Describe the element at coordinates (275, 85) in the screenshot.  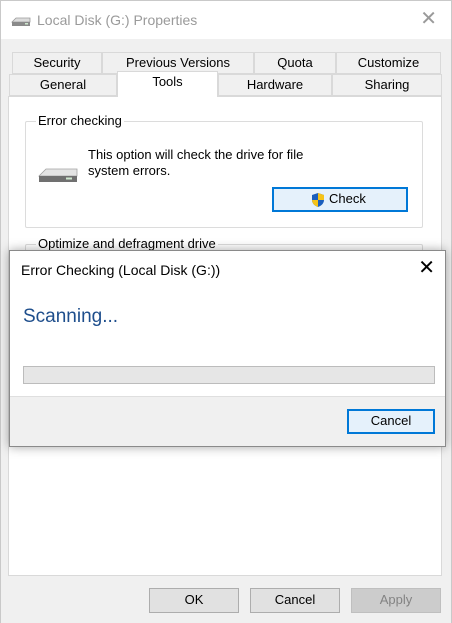
I see `tab-hardware: Hardware` at that location.